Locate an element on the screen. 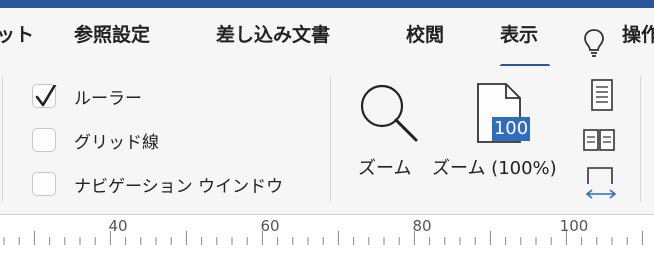  navigation-pane-label: ナビゲーション ウインドウ is located at coordinates (179, 186).